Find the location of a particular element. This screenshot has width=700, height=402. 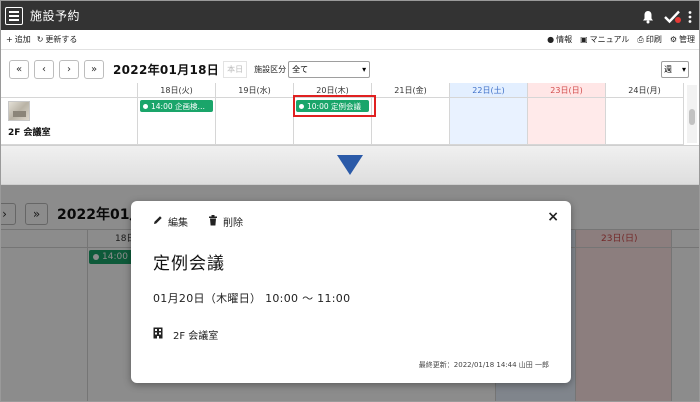

book-icon: ▣ is located at coordinates (584, 39).